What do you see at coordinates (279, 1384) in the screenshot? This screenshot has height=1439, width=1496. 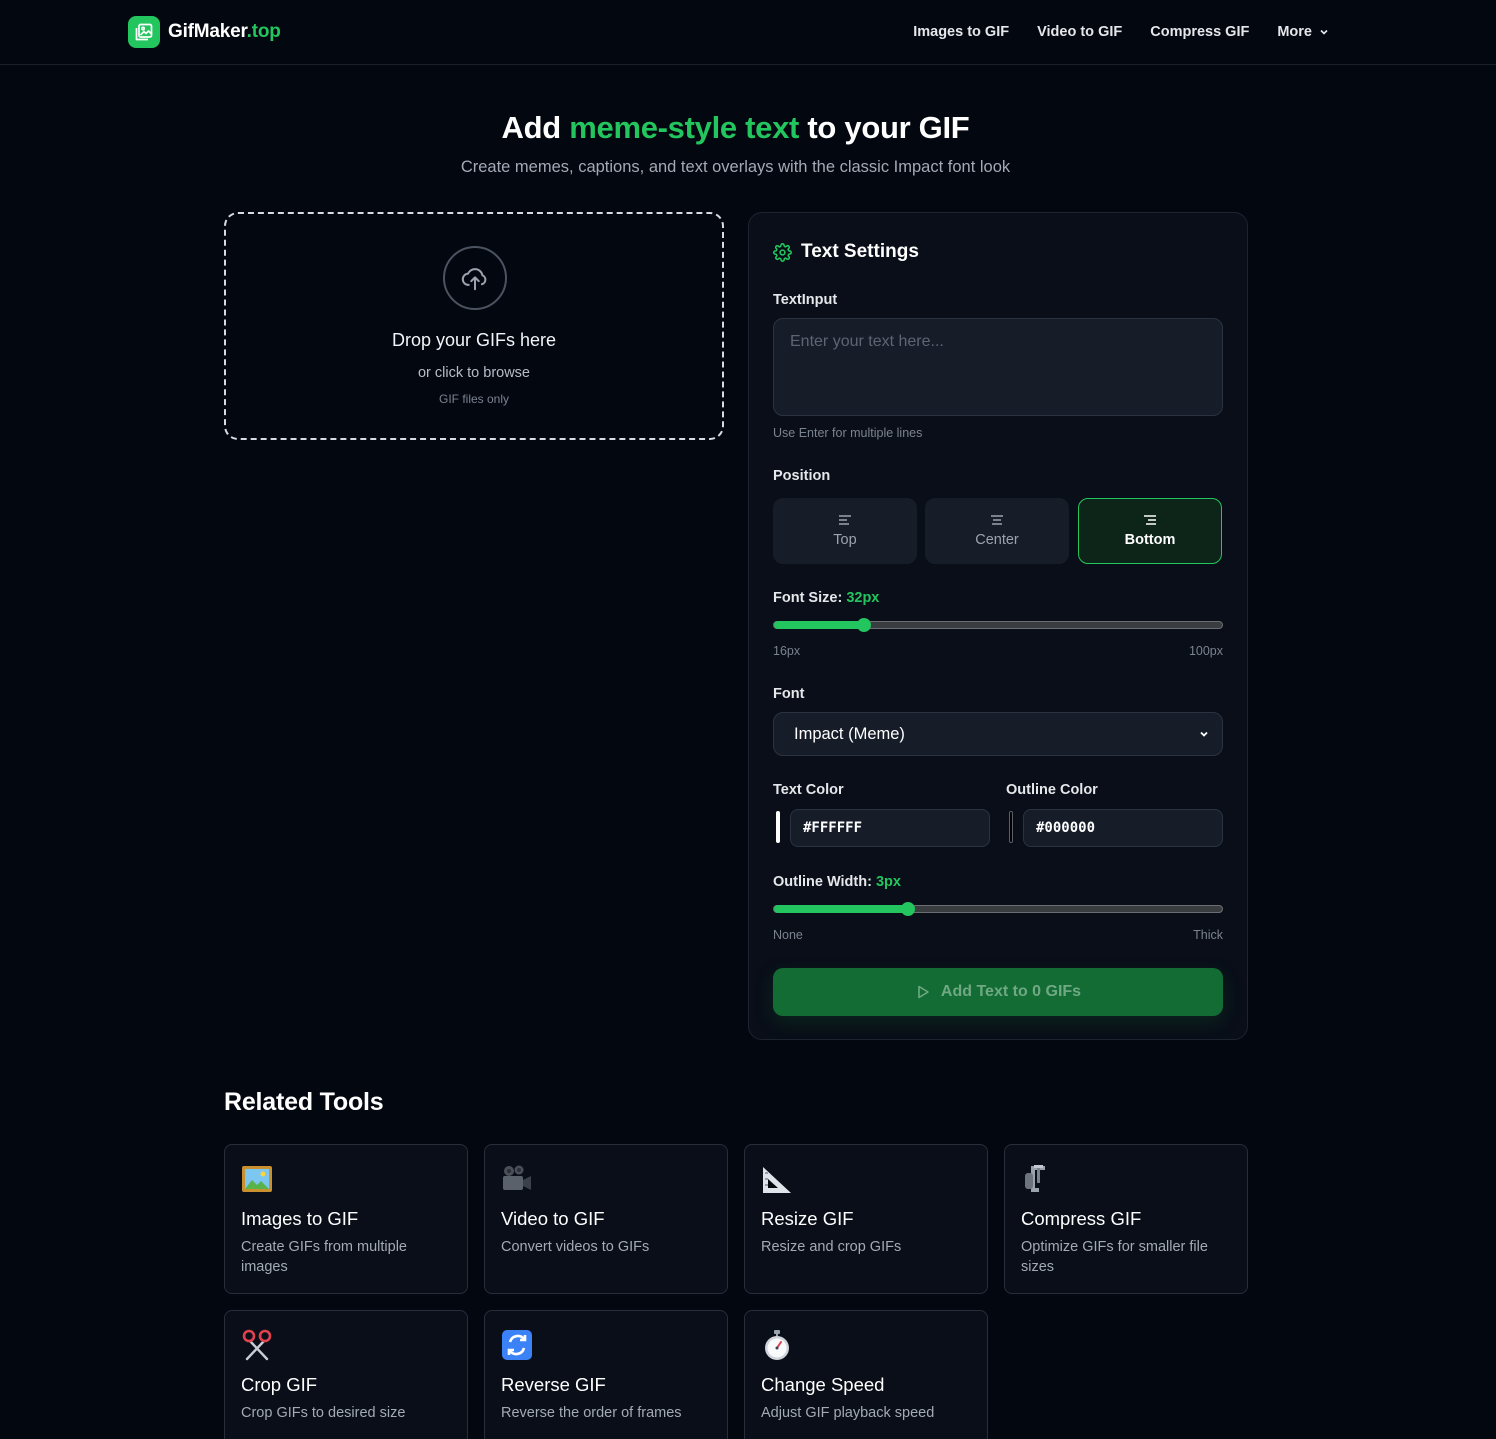 I see `tool-name: Crop GIF` at bounding box center [279, 1384].